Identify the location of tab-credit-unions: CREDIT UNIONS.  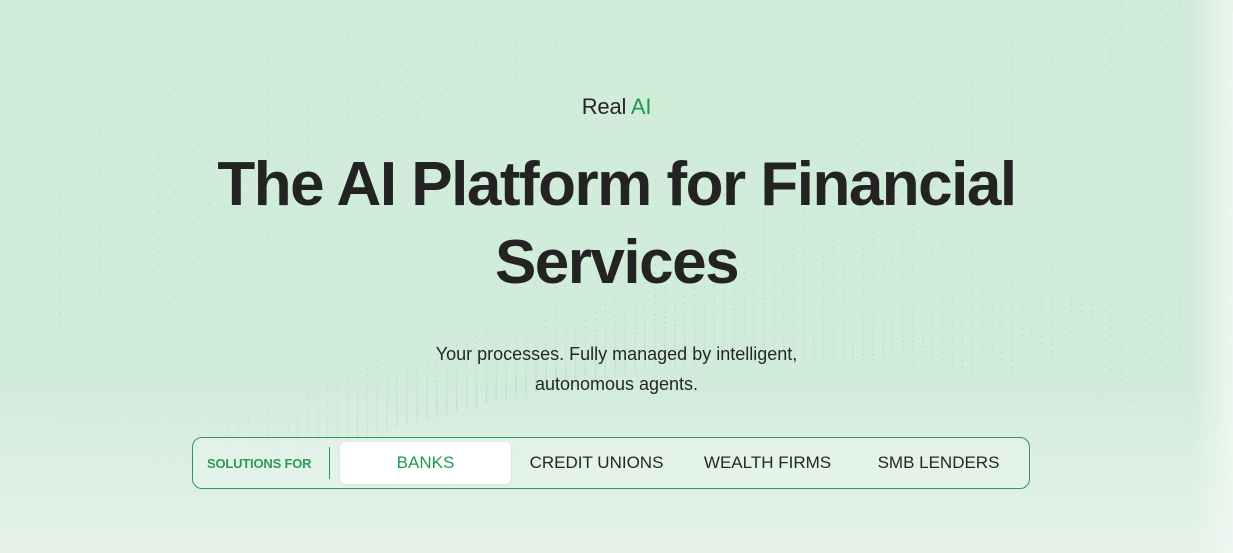
(596, 463).